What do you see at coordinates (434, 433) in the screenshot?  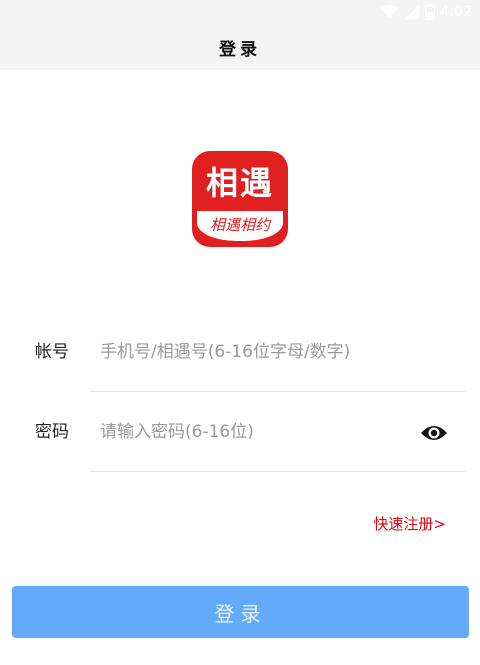 I see `eye-icon` at bounding box center [434, 433].